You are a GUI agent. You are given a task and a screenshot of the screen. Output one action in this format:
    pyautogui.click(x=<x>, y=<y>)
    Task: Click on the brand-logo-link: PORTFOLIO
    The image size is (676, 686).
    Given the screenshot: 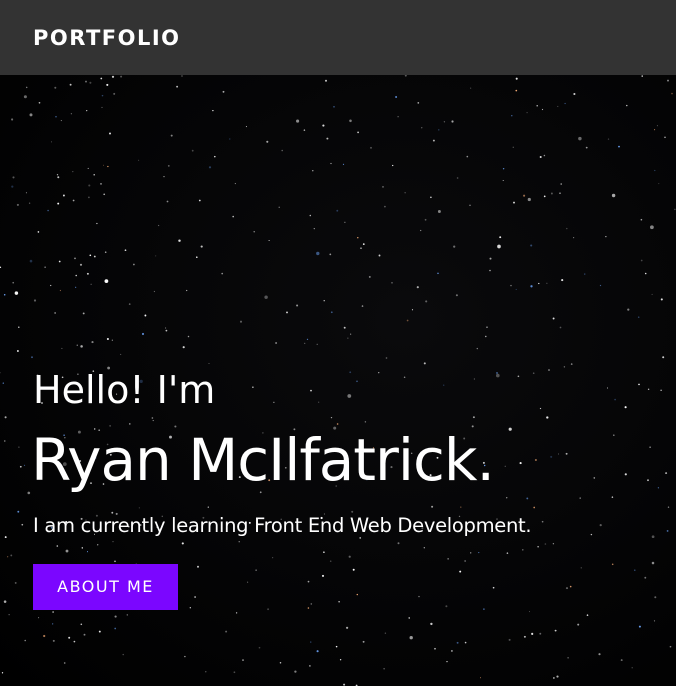 What is the action you would take?
    pyautogui.click(x=107, y=38)
    